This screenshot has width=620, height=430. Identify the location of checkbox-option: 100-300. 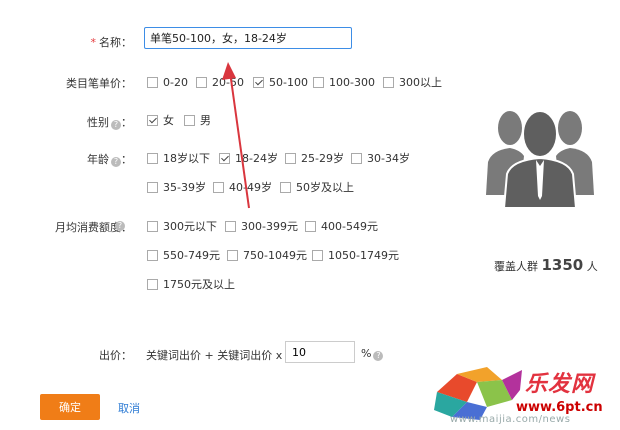
(344, 82).